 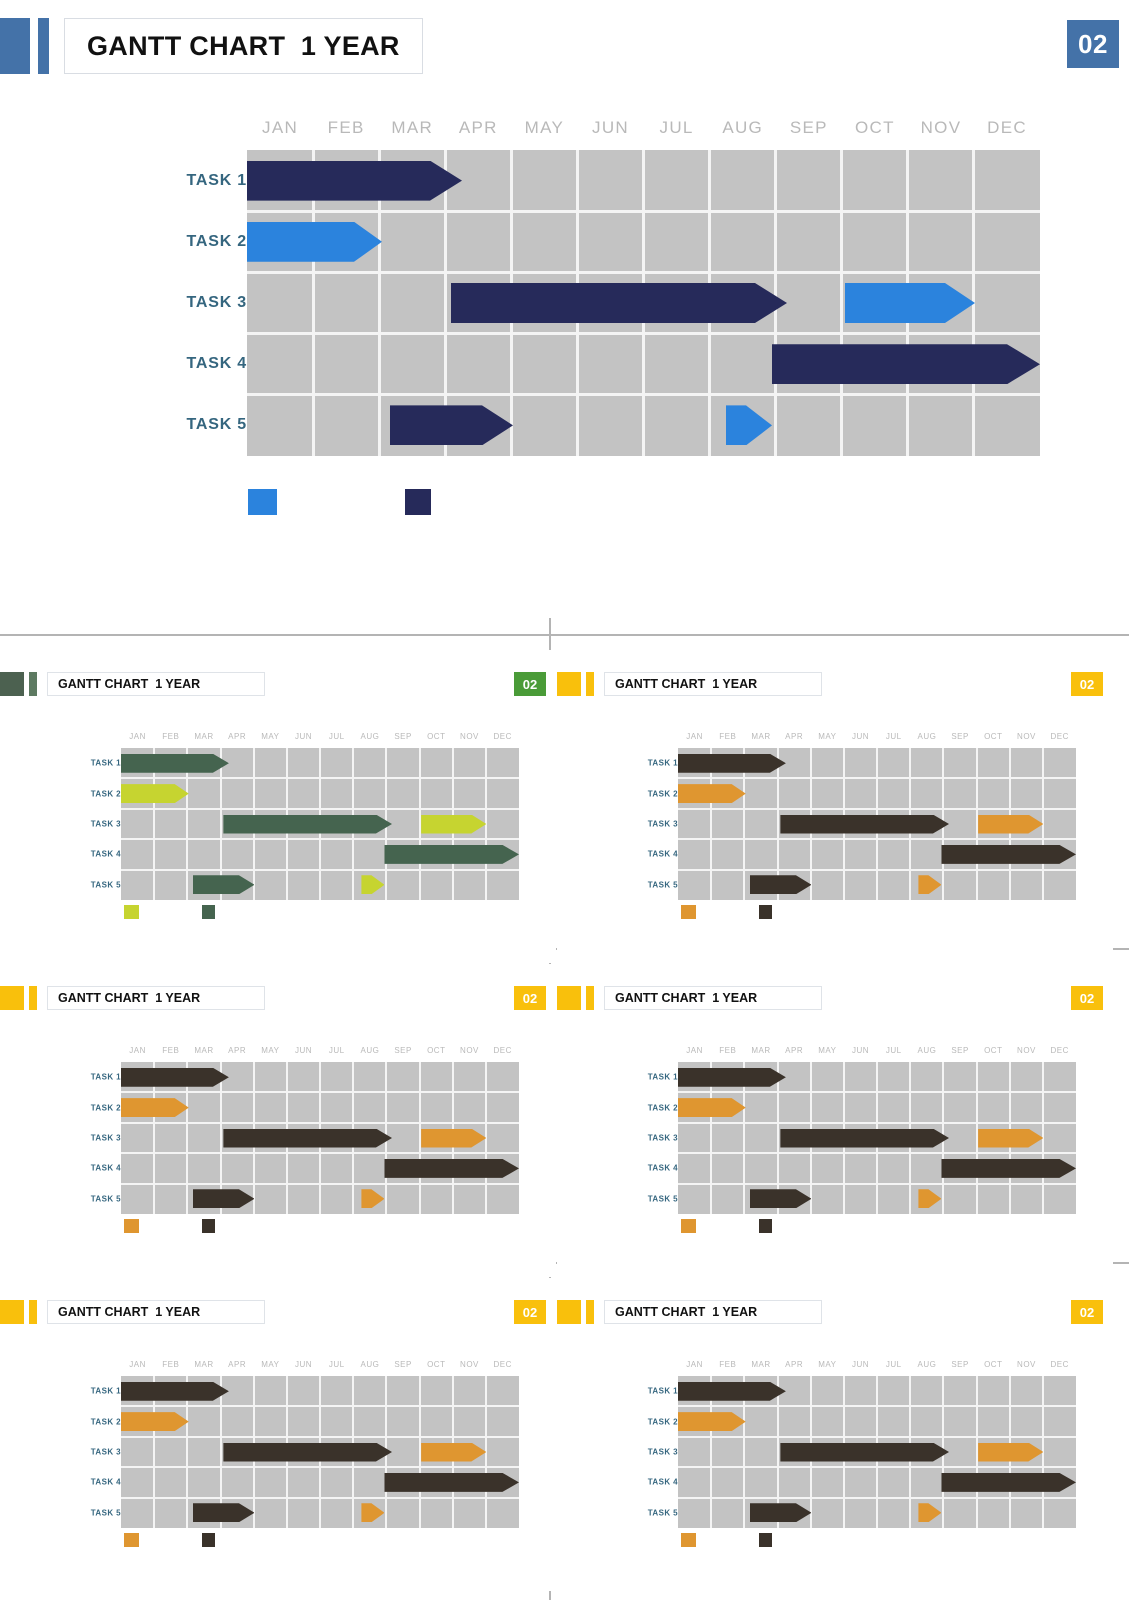 I want to click on legend-swatch-secondary, so click(x=131, y=1540).